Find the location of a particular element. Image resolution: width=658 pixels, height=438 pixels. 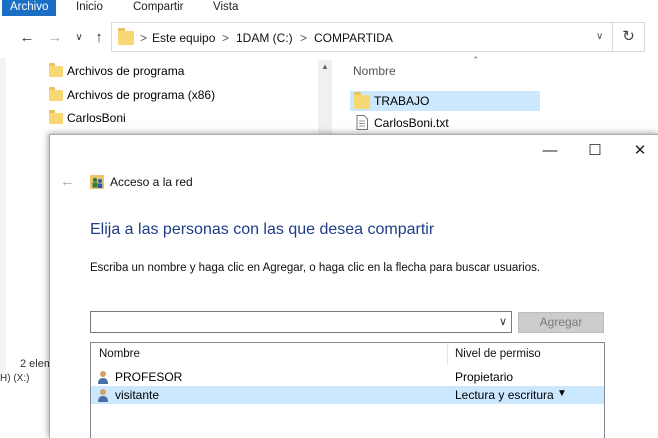

dialog-title: Acceso a la red is located at coordinates (151, 182).